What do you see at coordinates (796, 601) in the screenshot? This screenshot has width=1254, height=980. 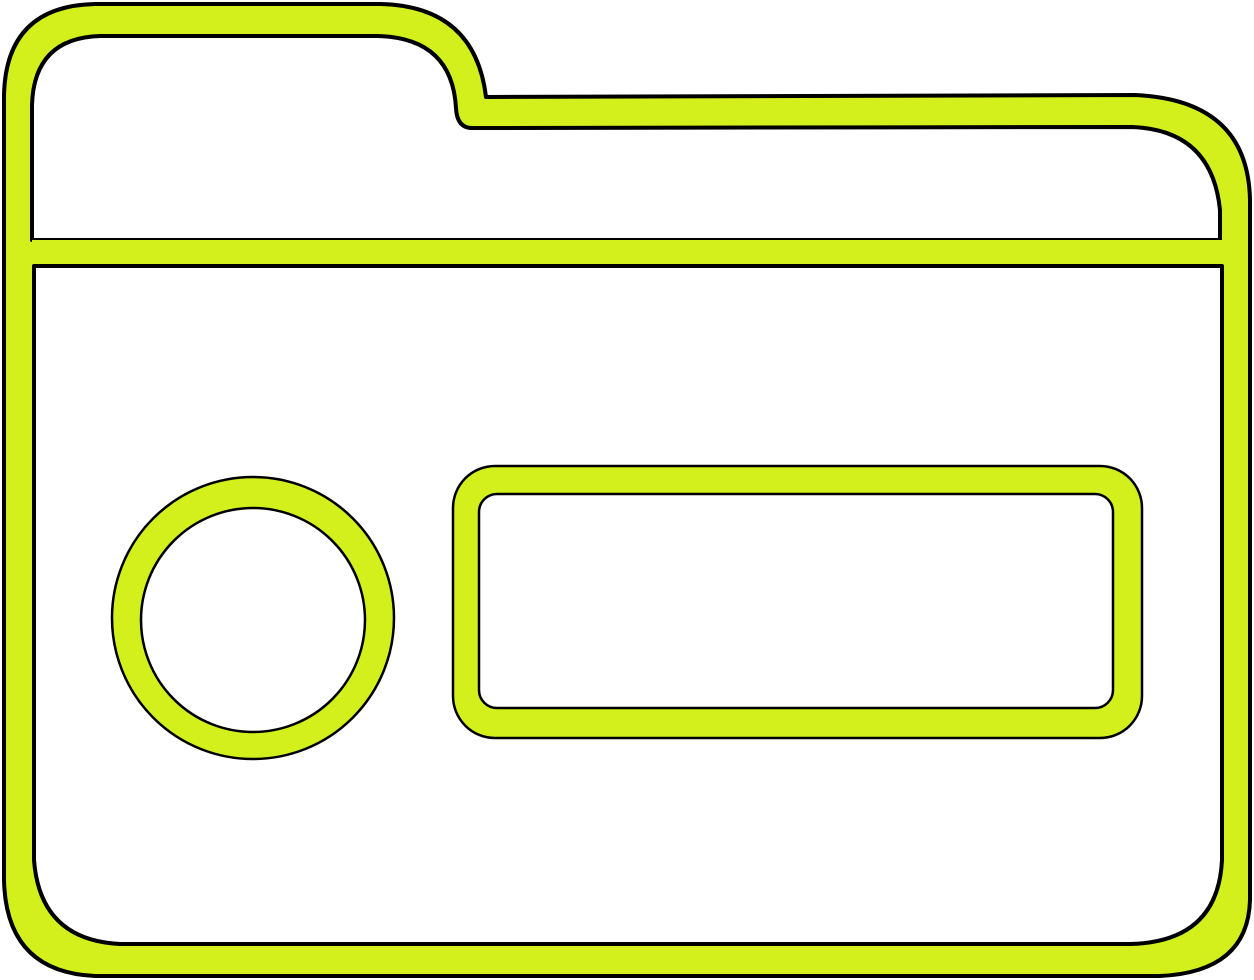 I see `label-rectangle-inner` at bounding box center [796, 601].